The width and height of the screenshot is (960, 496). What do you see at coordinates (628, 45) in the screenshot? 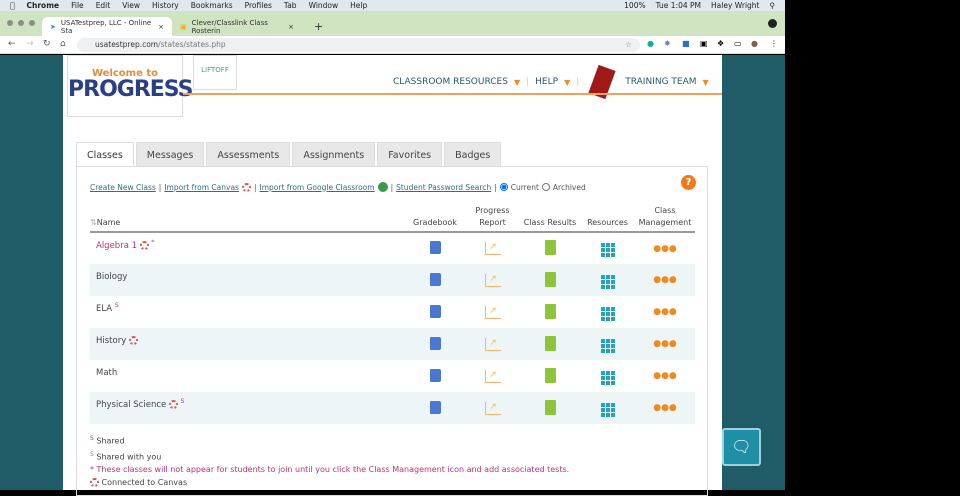
I see `star-icon: ☆` at bounding box center [628, 45].